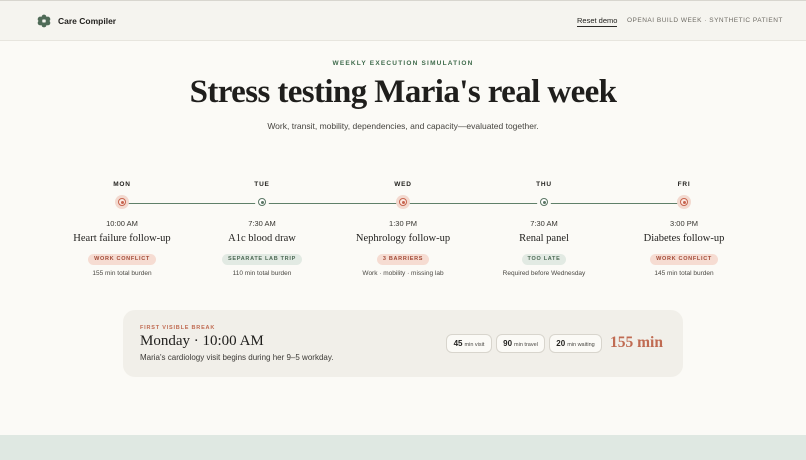 This screenshot has width=806, height=460. What do you see at coordinates (684, 223) in the screenshot?
I see `visit-time: 3:00 PM` at bounding box center [684, 223].